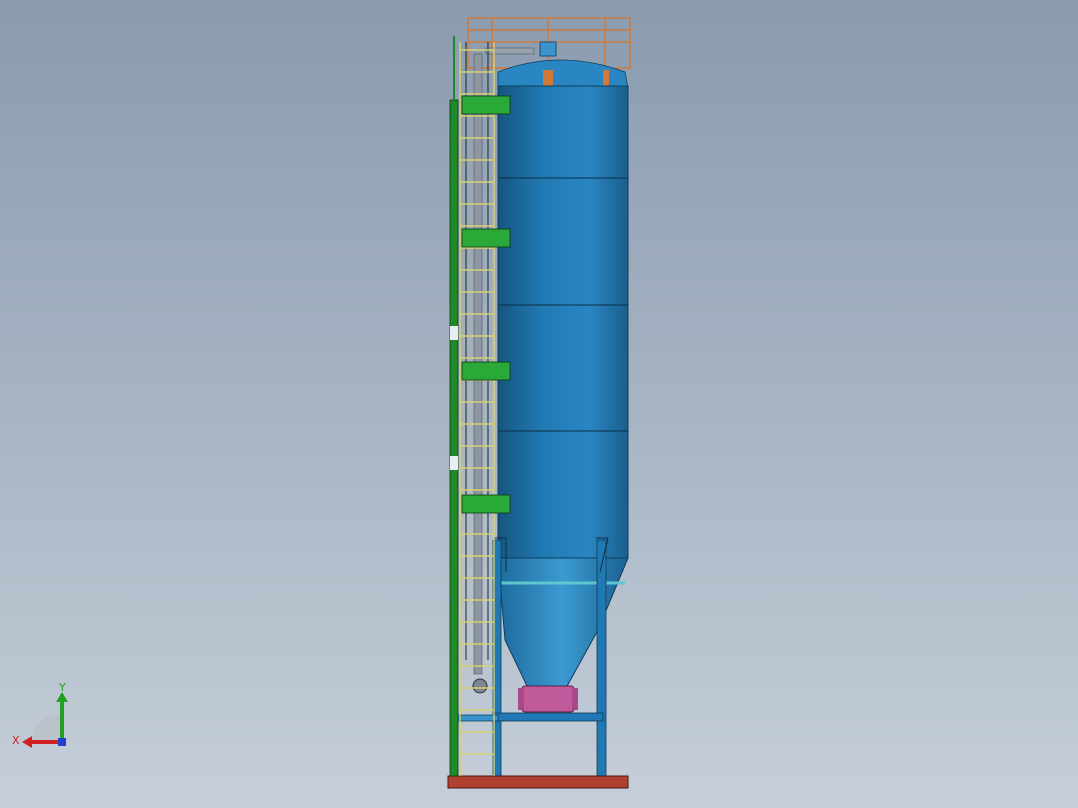  What do you see at coordinates (606, 78) in the screenshot?
I see `roof-vent-right` at bounding box center [606, 78].